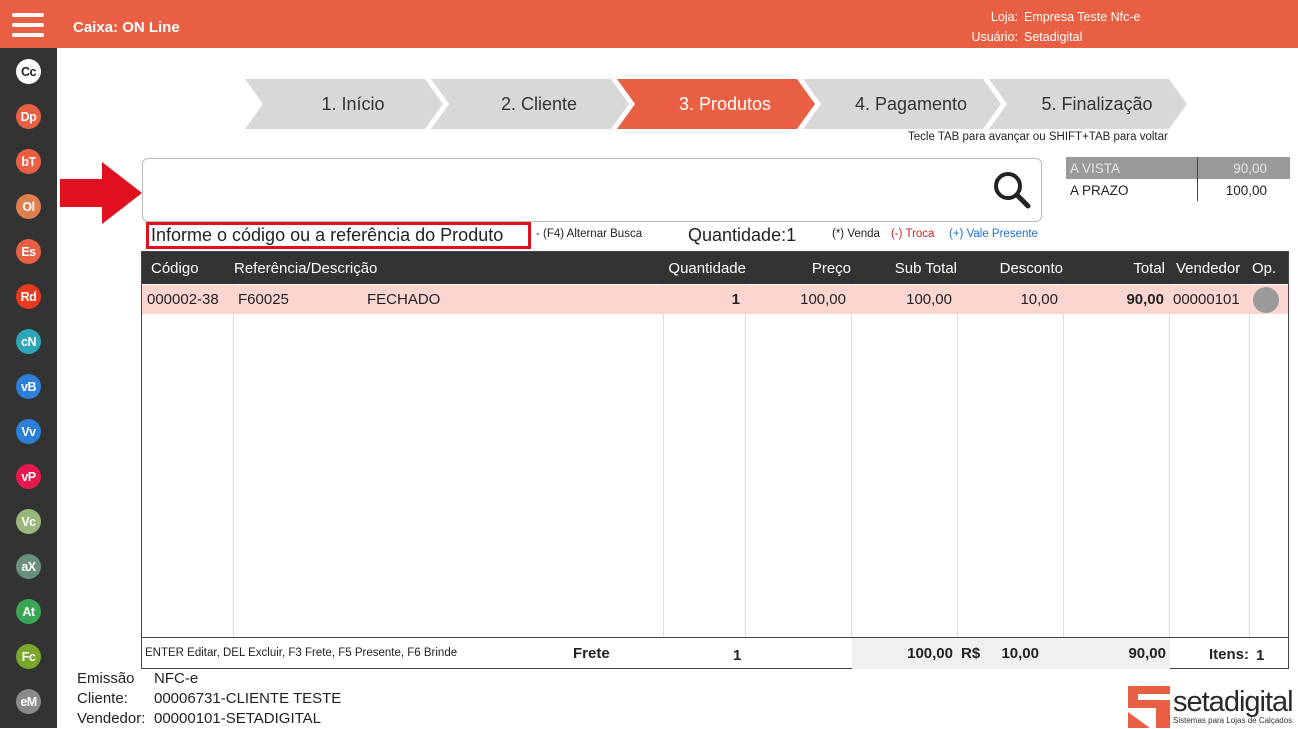  Describe the element at coordinates (1020, 653) in the screenshot. I see `footer-desconto: 10,00` at that location.